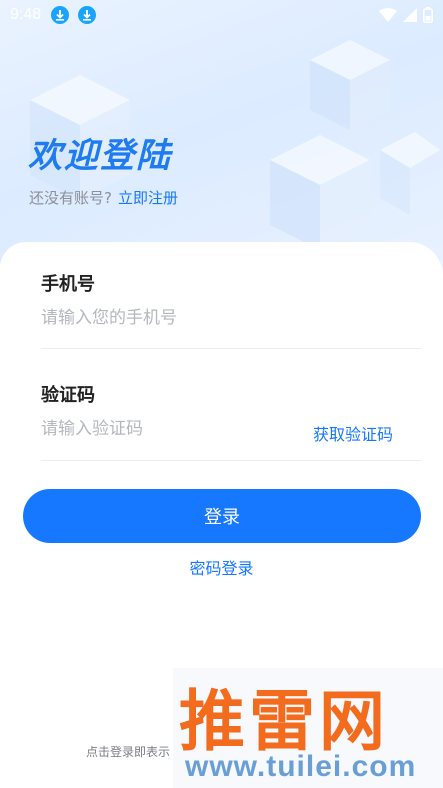  Describe the element at coordinates (166, 429) in the screenshot. I see `verification-code-input` at that location.